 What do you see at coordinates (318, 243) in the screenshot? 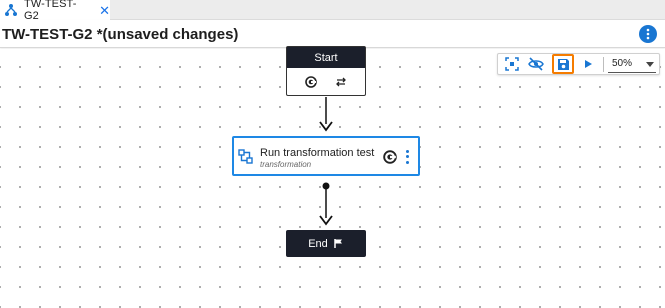
I see `end-node-label: End` at bounding box center [318, 243].